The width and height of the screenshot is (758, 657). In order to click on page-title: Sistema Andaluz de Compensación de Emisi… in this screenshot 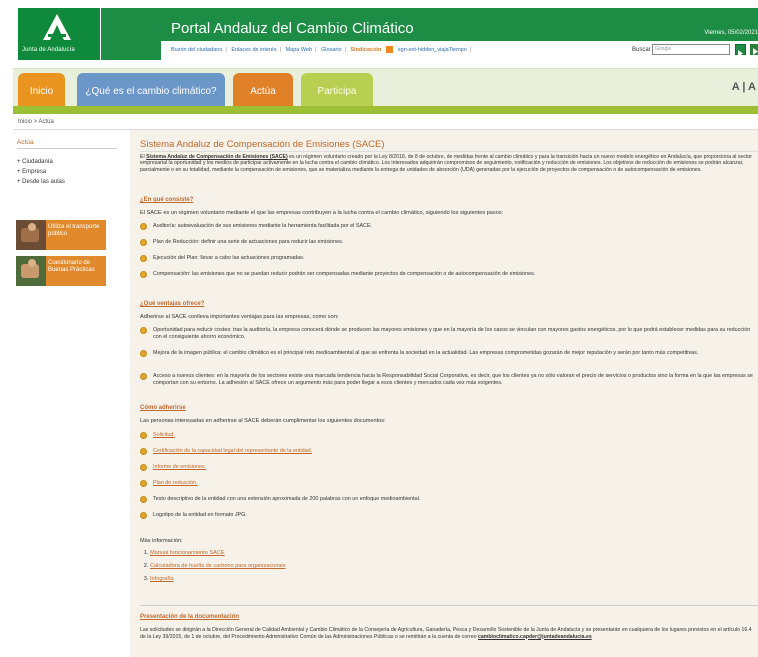, I will do `click(262, 144)`.